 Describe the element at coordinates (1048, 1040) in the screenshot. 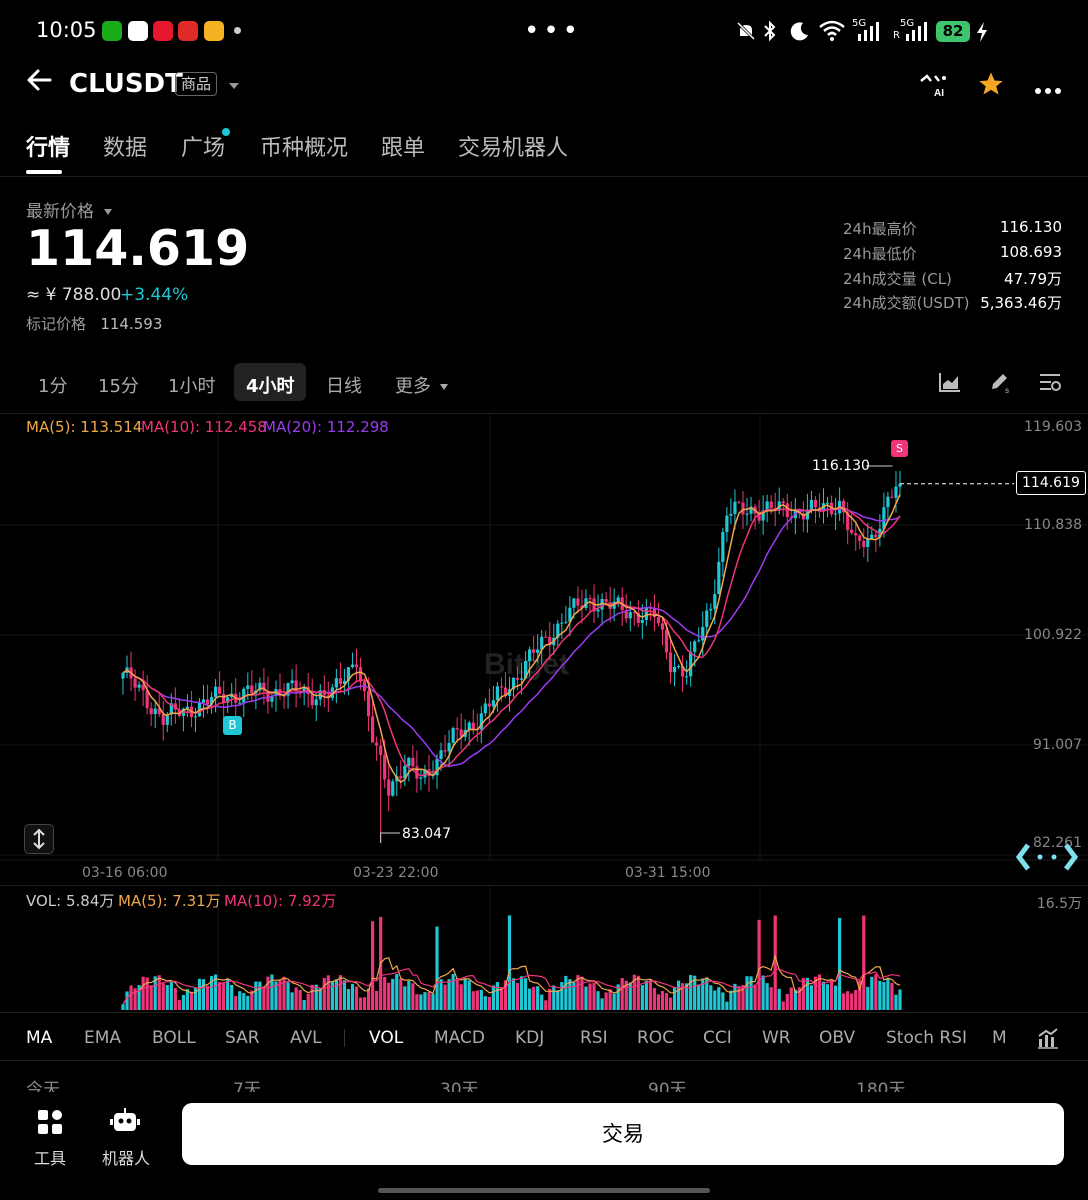

I see `indicator-settings-icon` at that location.